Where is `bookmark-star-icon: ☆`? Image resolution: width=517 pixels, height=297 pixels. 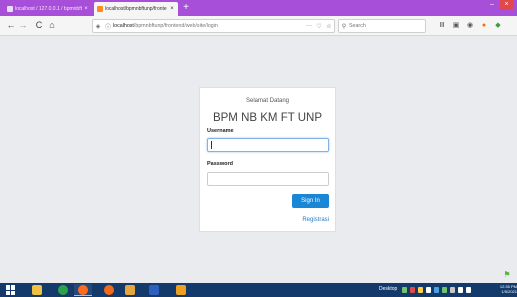
bookmark-star-icon: ☆ is located at coordinates (329, 26).